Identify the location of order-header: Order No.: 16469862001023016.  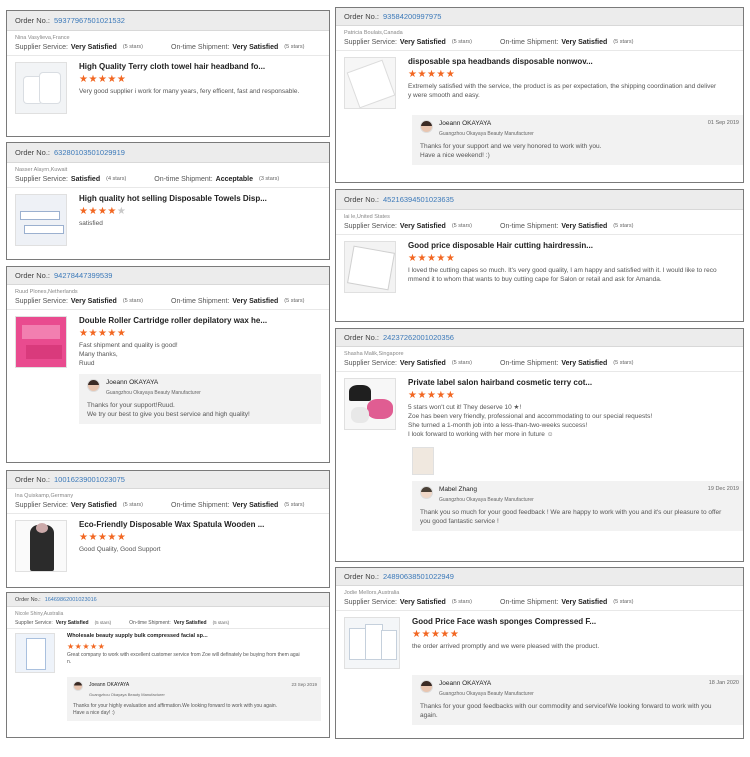
(168, 600).